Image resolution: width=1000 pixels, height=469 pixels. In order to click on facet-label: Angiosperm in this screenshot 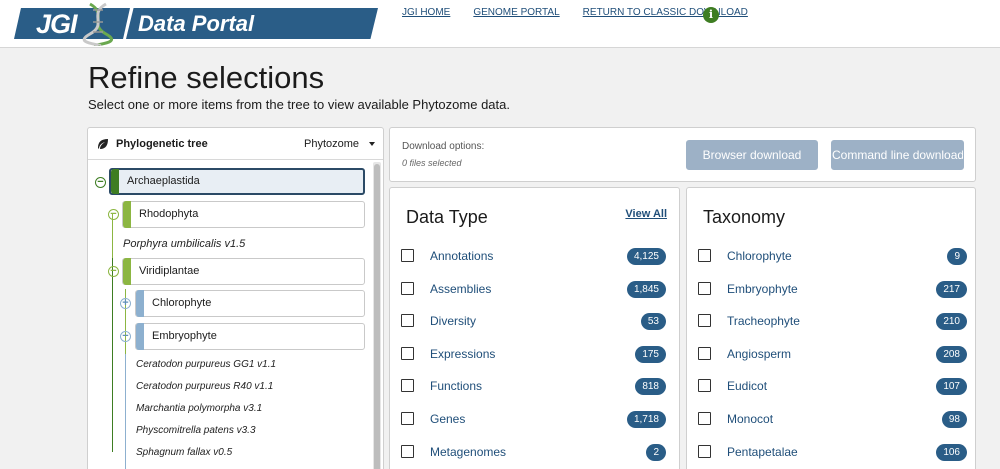, I will do `click(759, 354)`.